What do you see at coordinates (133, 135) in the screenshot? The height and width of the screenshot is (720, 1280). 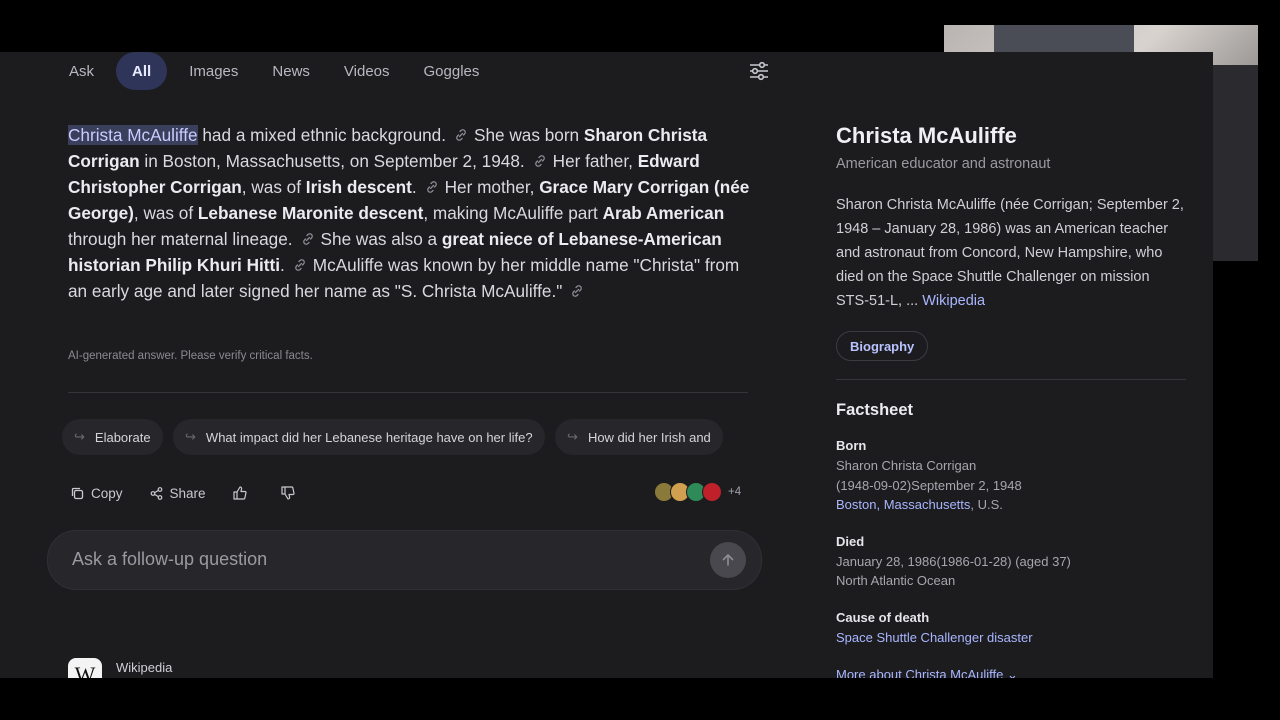 I see `answer-subject-highlight: Christa McAuliffe` at bounding box center [133, 135].